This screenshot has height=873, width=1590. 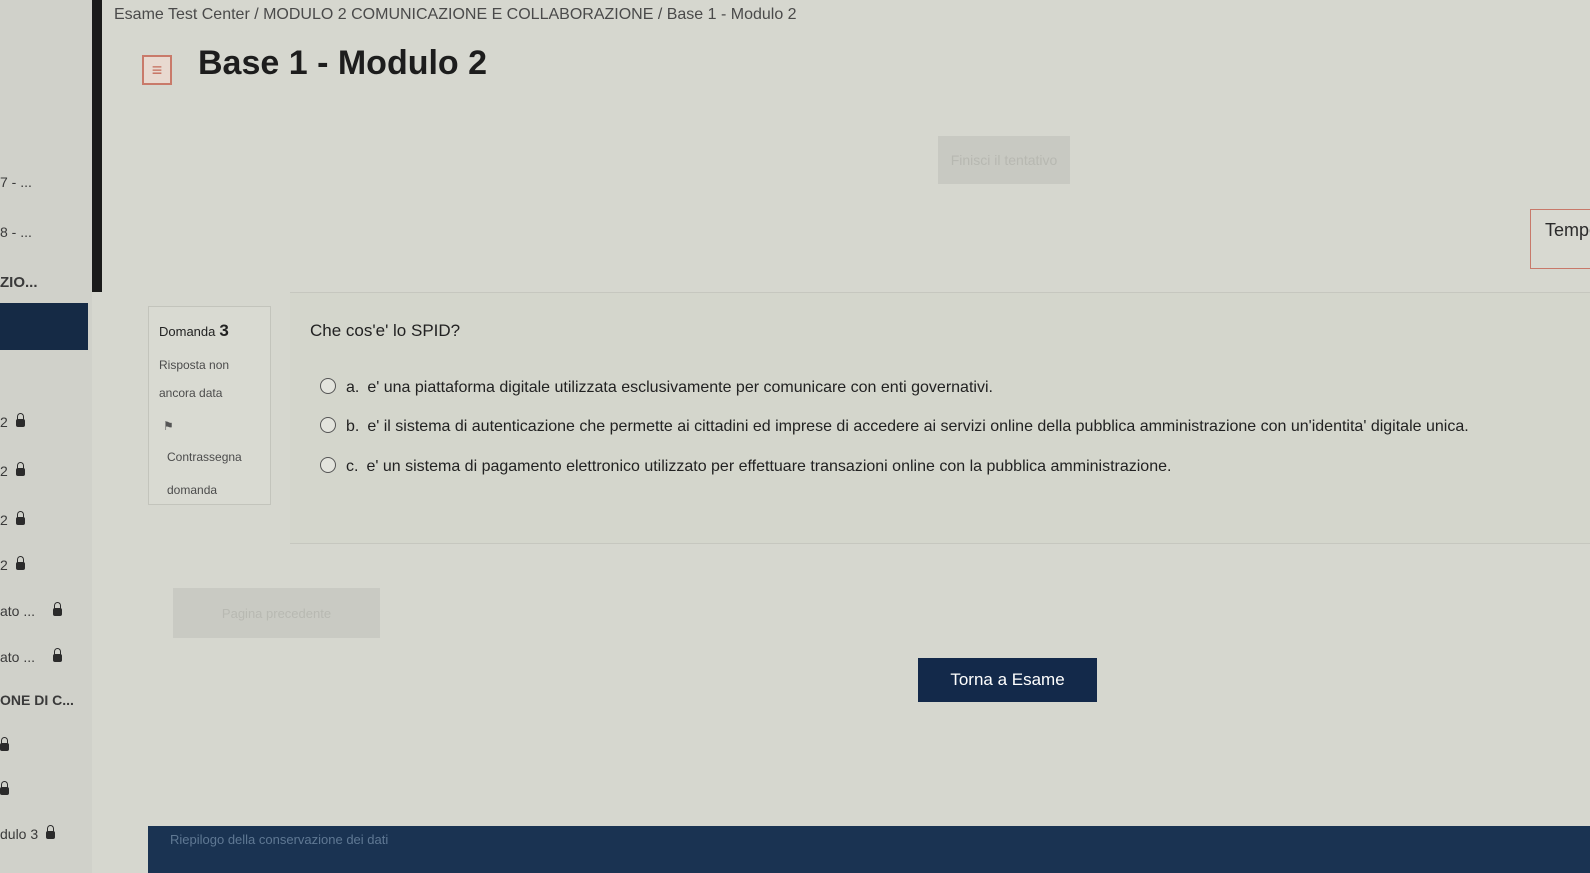 I want to click on footer: Riepilogo della conservazione dei dati, so click(x=869, y=849).